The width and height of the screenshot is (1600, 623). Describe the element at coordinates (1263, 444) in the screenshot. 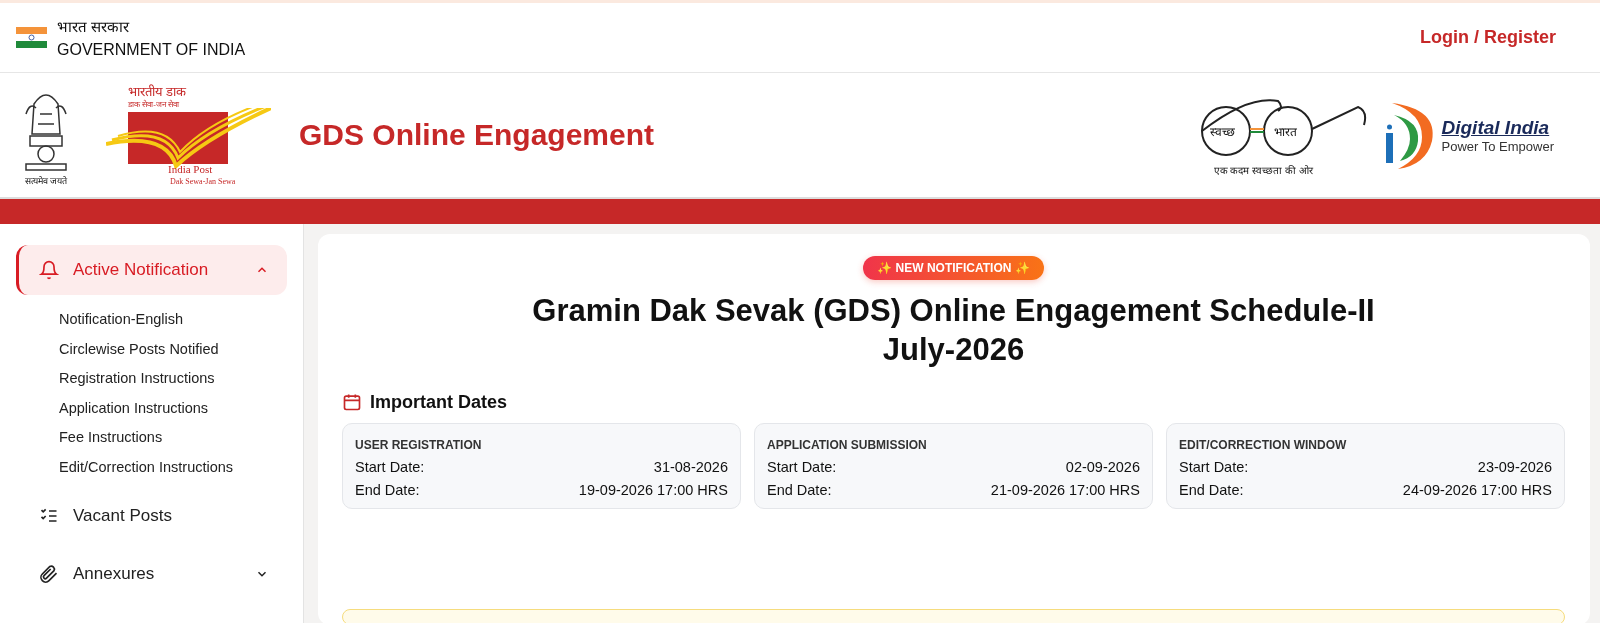

I see `date-card-title: EDIT/CORRECTION WINDOW` at that location.